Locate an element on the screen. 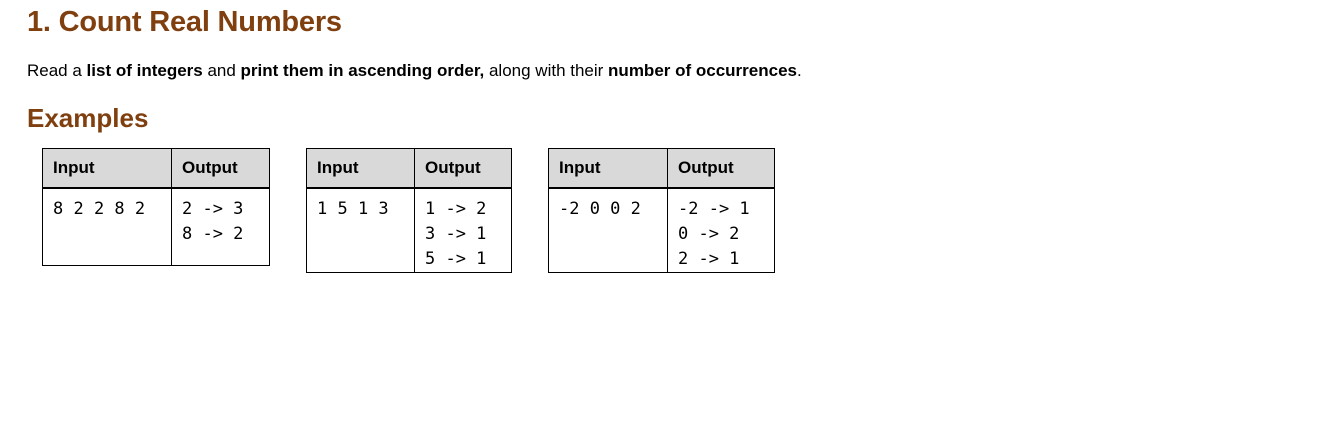 This screenshot has width=1333, height=445. input-cell: -2 0 0 2 is located at coordinates (608, 230).